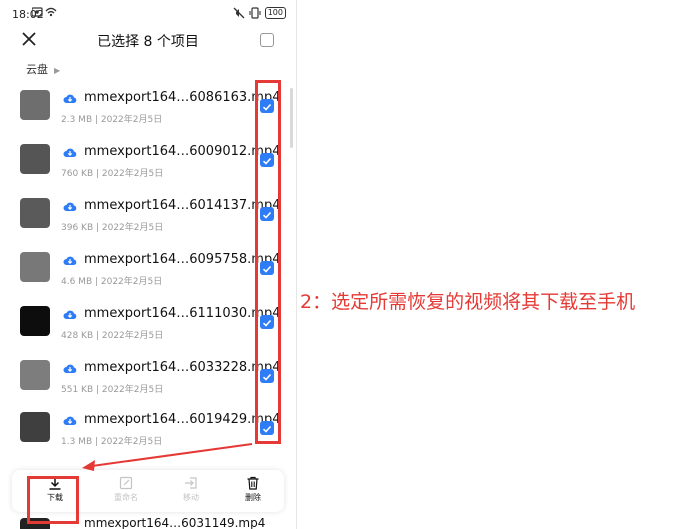 The width and height of the screenshot is (700, 529). I want to click on battery-icon: 100, so click(275, 13).